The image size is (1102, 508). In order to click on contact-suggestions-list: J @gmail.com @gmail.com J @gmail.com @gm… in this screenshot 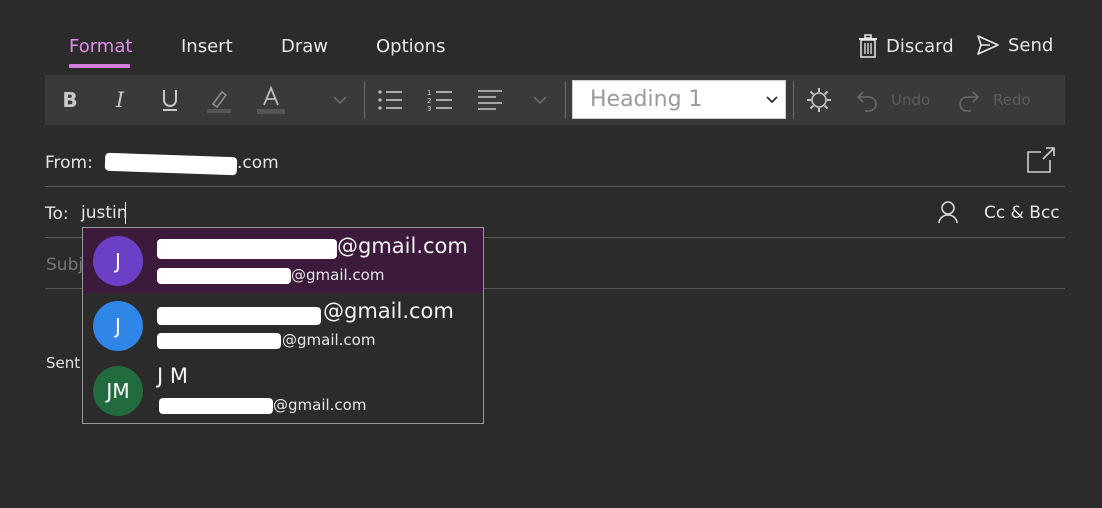, I will do `click(283, 325)`.